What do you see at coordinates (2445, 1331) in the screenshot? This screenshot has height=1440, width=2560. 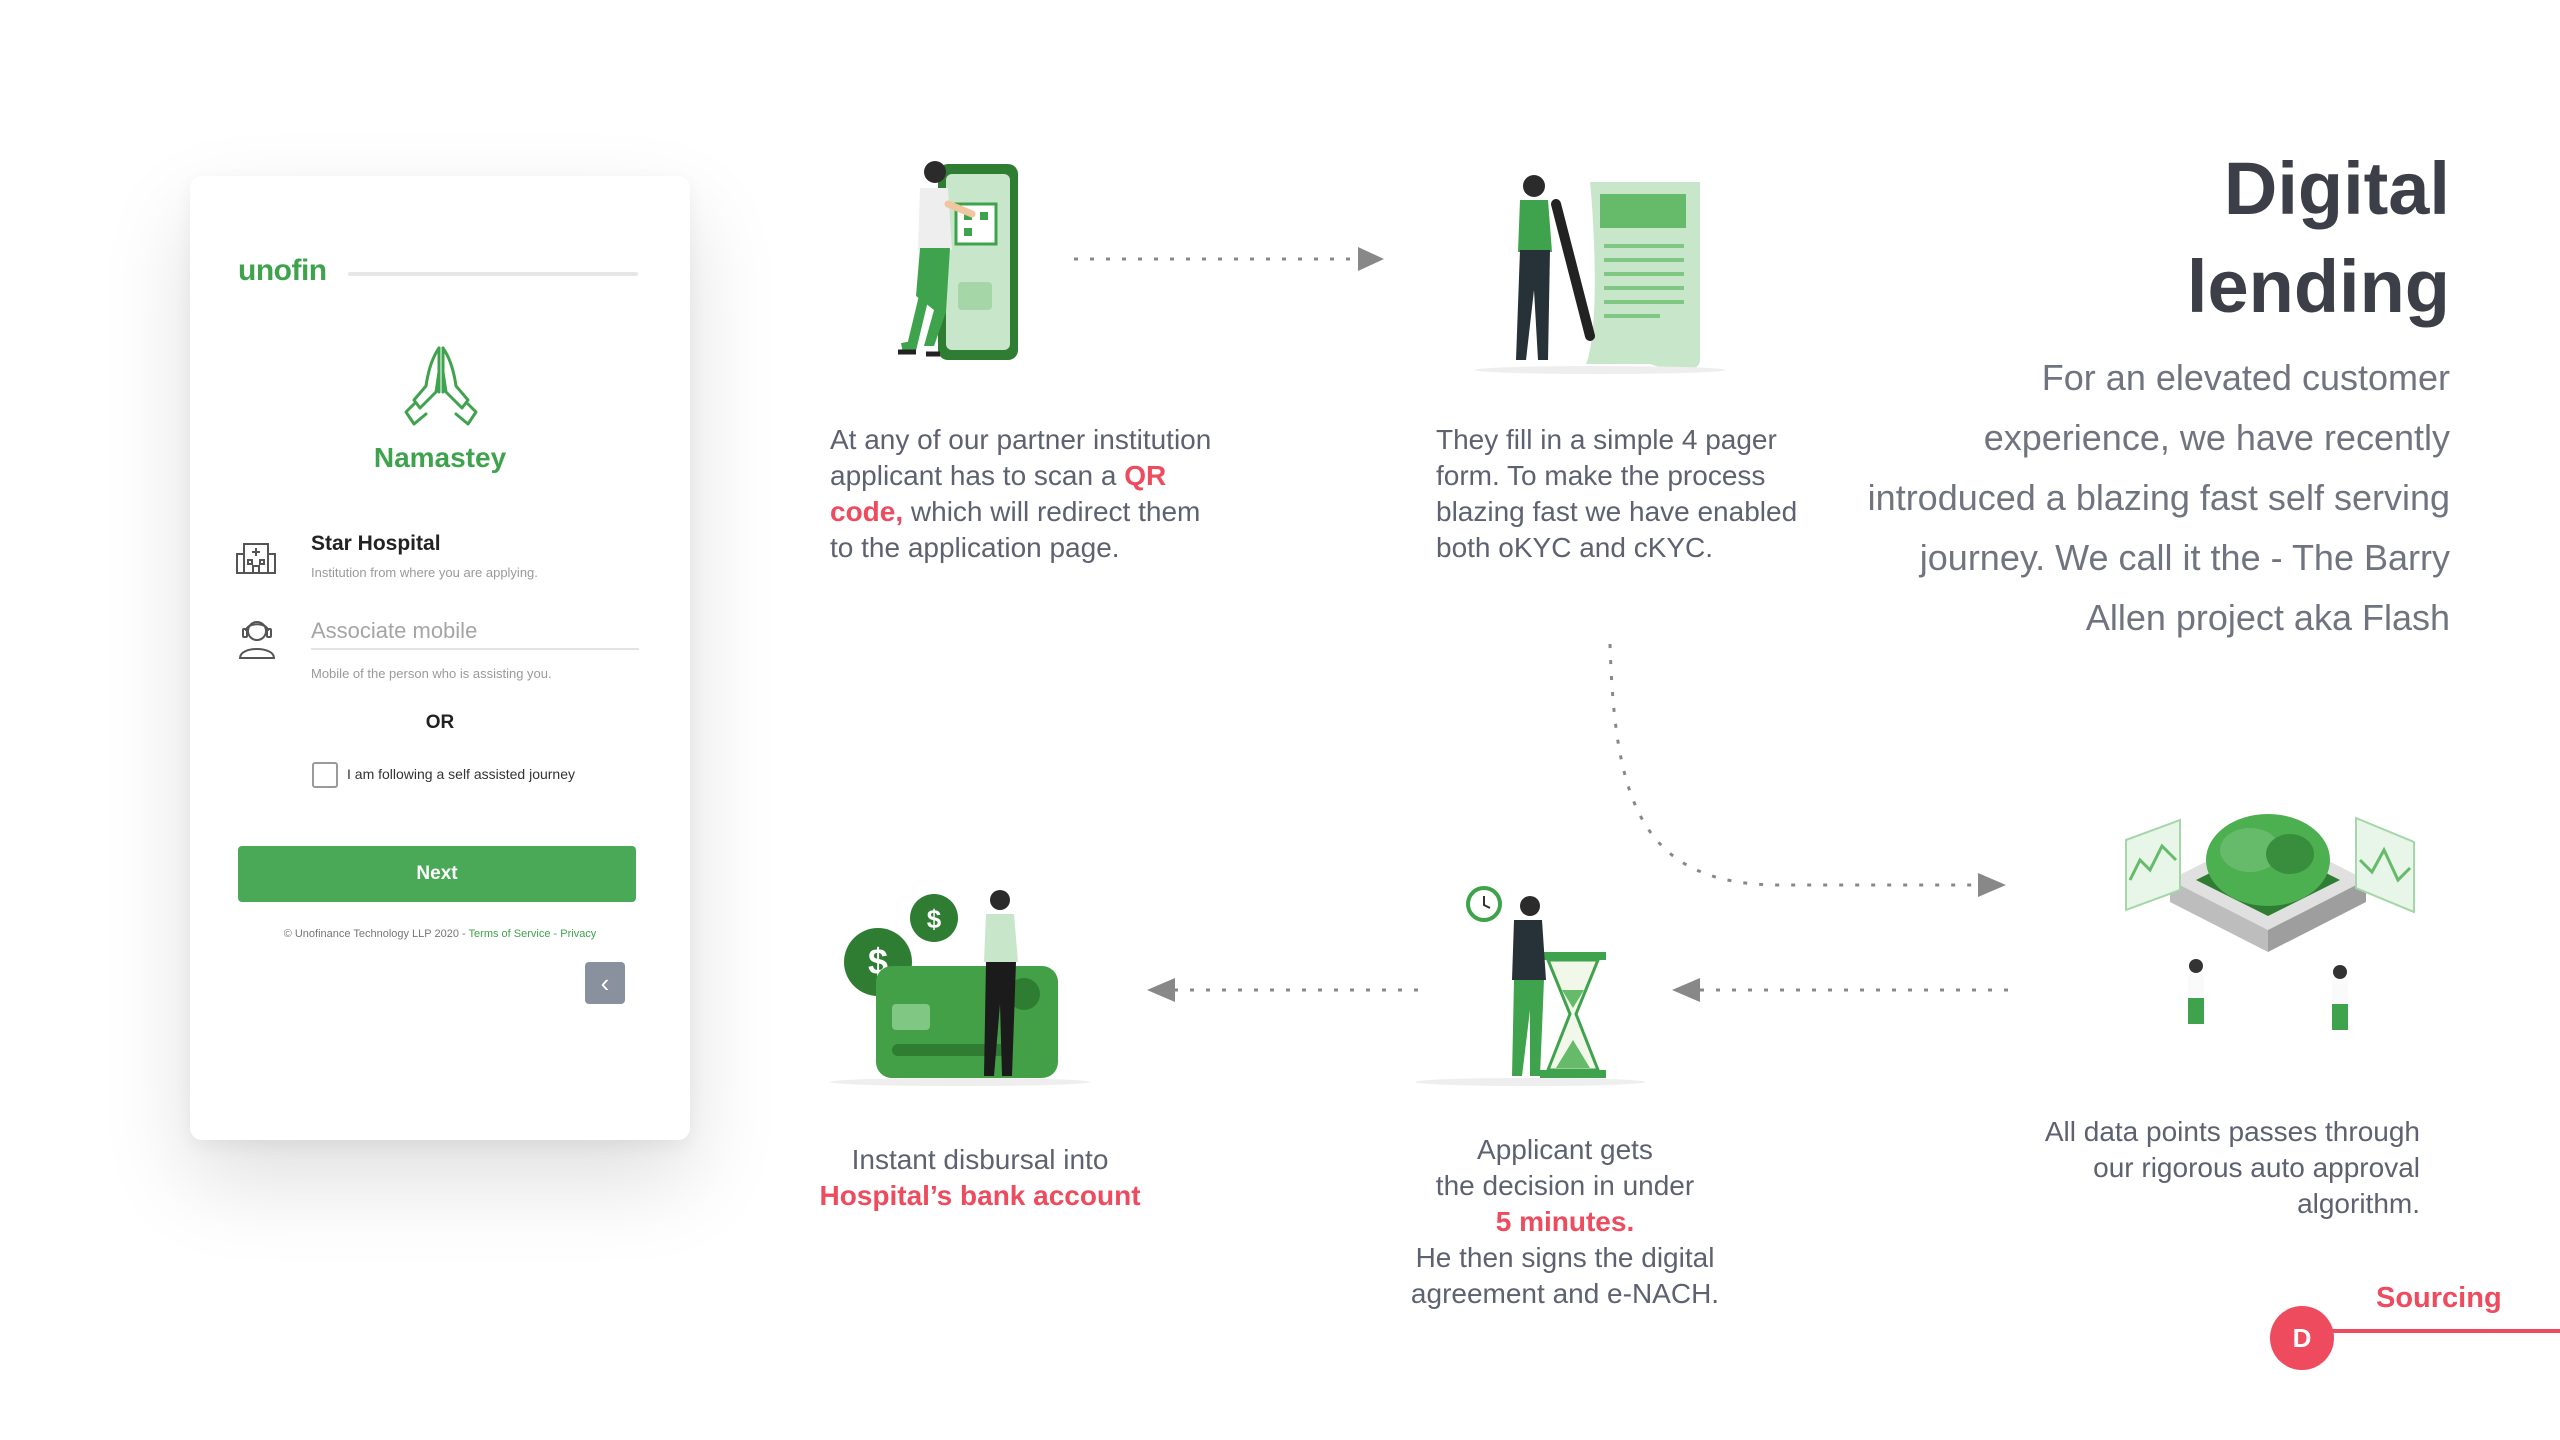 I see `section-underline` at bounding box center [2445, 1331].